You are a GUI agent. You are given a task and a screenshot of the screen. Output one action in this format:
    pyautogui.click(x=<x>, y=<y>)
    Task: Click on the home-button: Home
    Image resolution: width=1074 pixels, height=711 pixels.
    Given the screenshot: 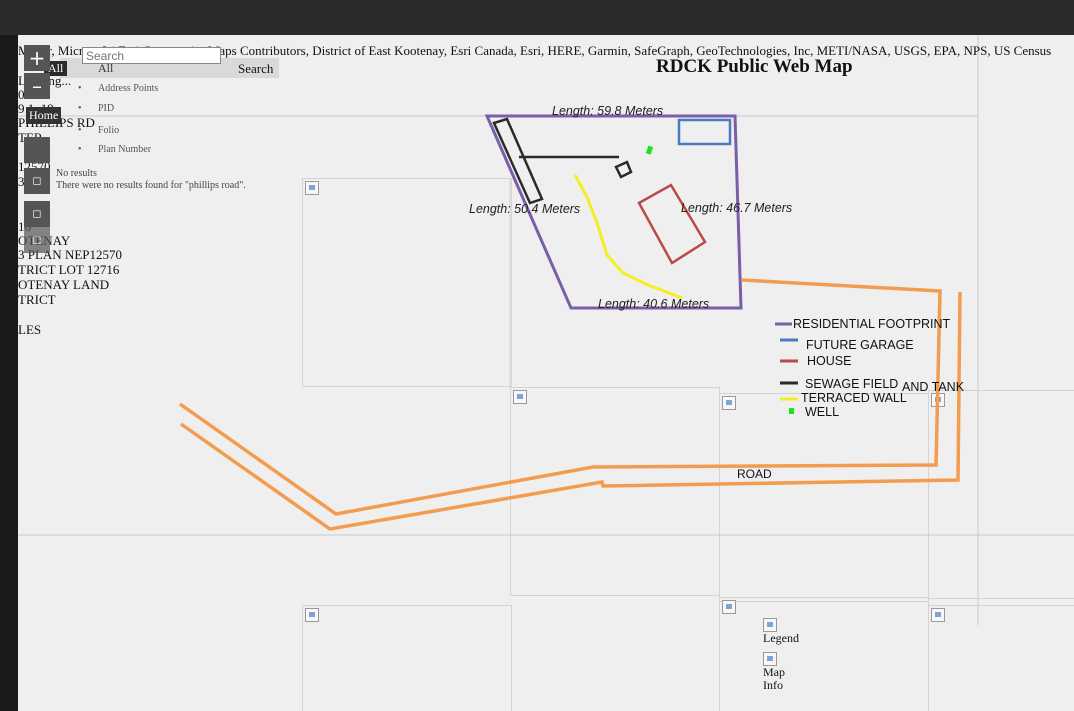 What is the action you would take?
    pyautogui.click(x=44, y=115)
    